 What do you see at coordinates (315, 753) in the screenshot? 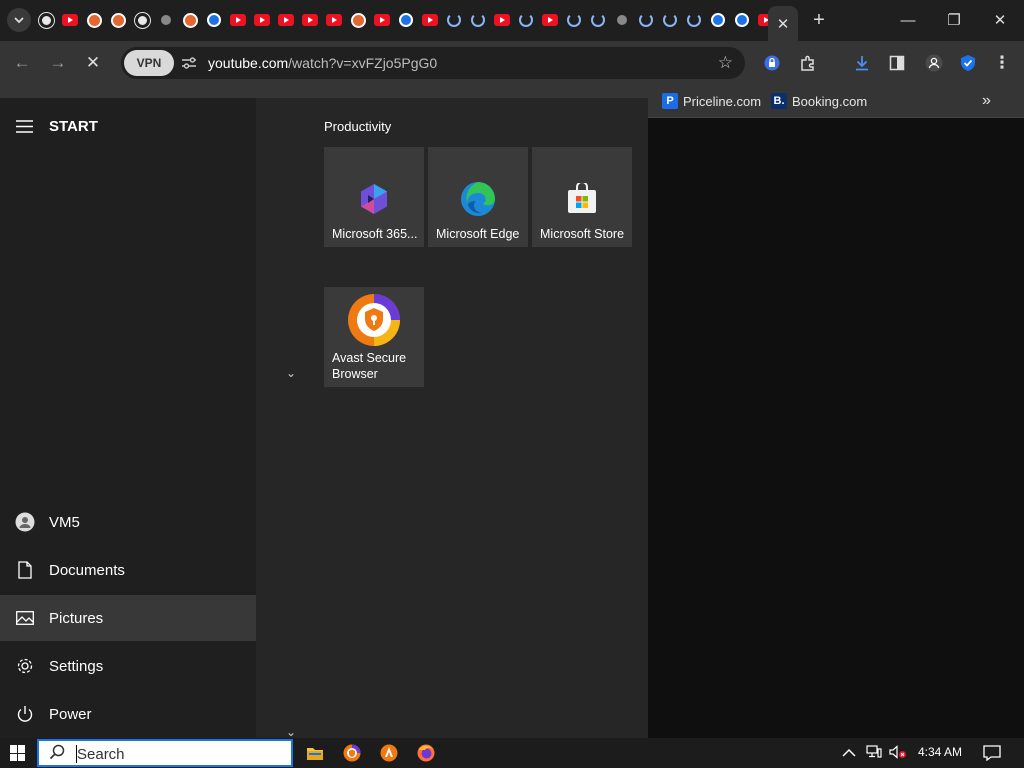
I see `file-explorer-icon` at bounding box center [315, 753].